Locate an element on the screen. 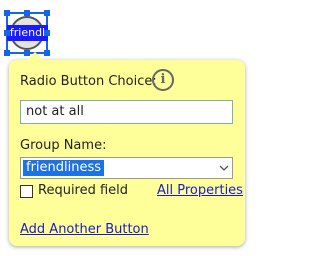 This screenshot has height=256, width=320. resize-handle-top-left is located at coordinates (7, 13).